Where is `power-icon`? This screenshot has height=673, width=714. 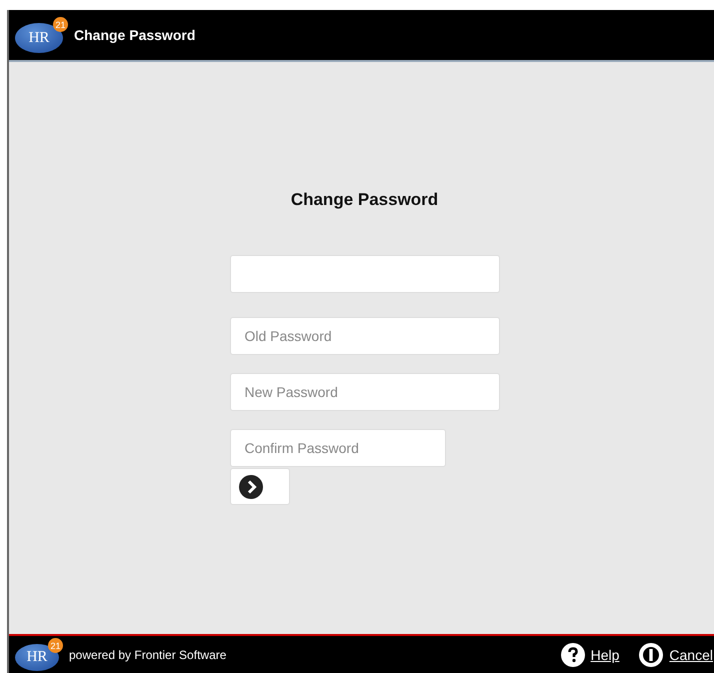 power-icon is located at coordinates (651, 654).